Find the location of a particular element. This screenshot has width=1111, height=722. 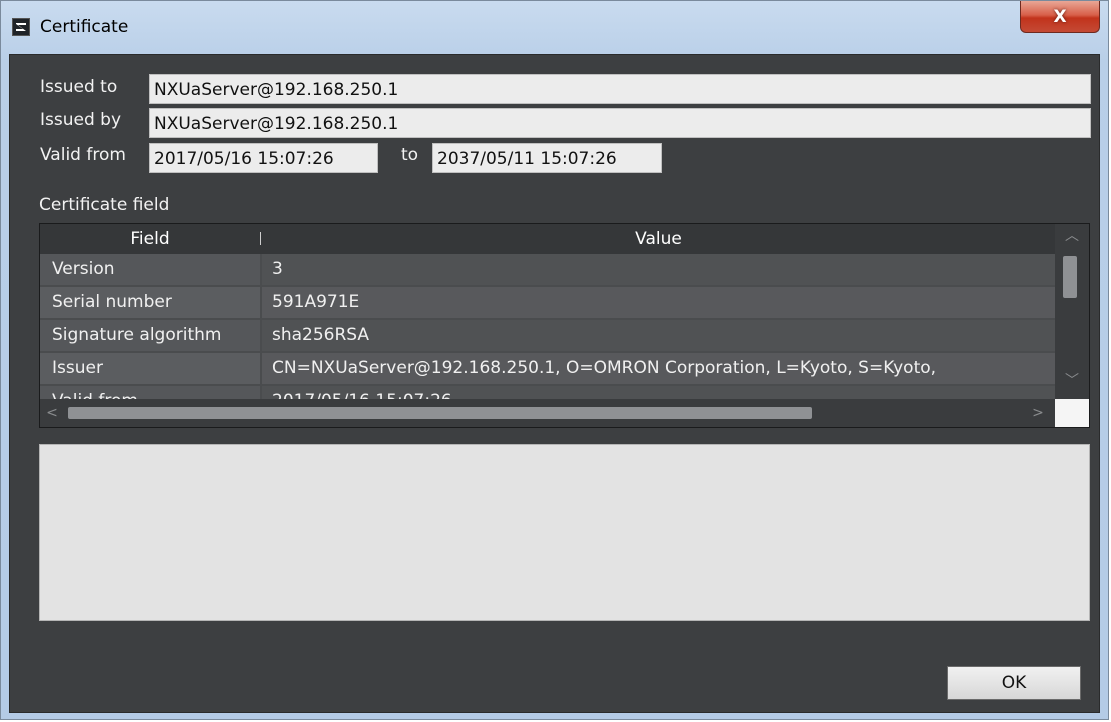

scrollbar-corner is located at coordinates (1072, 413).